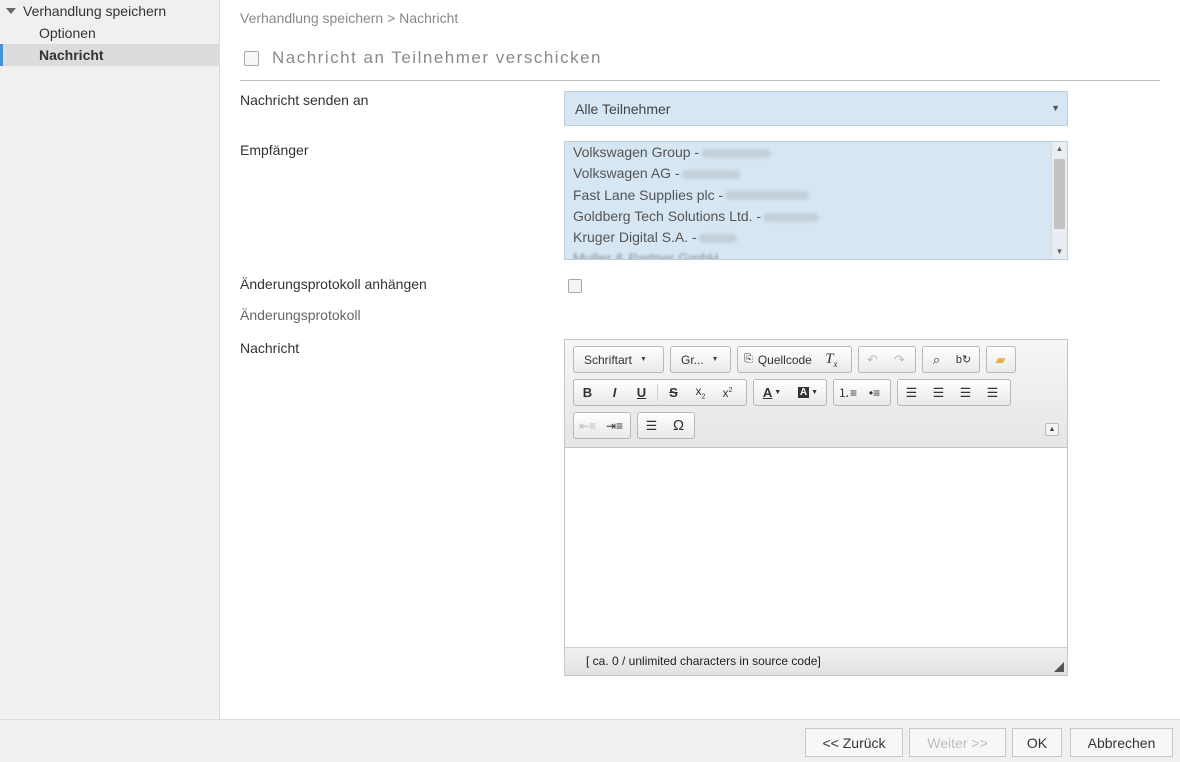  What do you see at coordinates (963, 359) in the screenshot?
I see `replace-button: b↻` at bounding box center [963, 359].